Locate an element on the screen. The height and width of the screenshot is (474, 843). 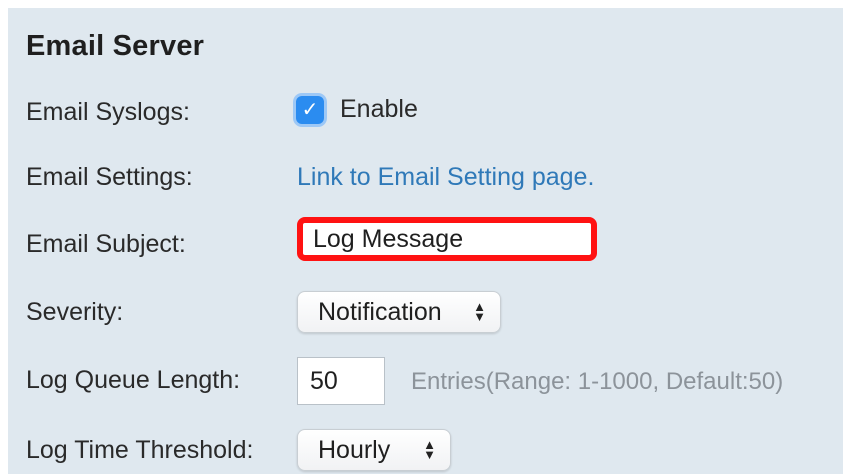
severity-select: Notification ▲ ▼ is located at coordinates (399, 312).